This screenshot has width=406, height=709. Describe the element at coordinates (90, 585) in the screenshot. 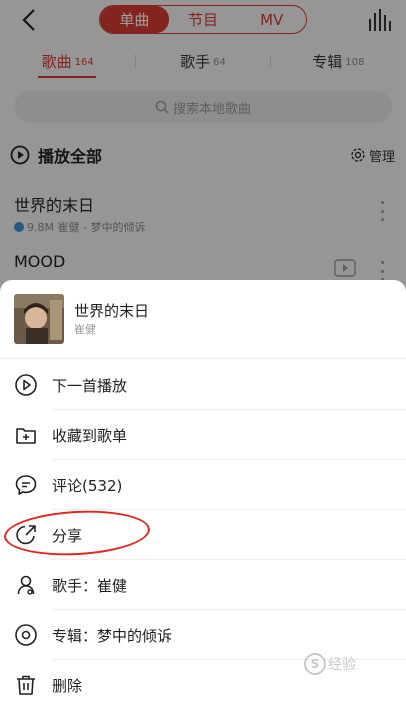

I see `action-label: 歌手：崔健` at that location.